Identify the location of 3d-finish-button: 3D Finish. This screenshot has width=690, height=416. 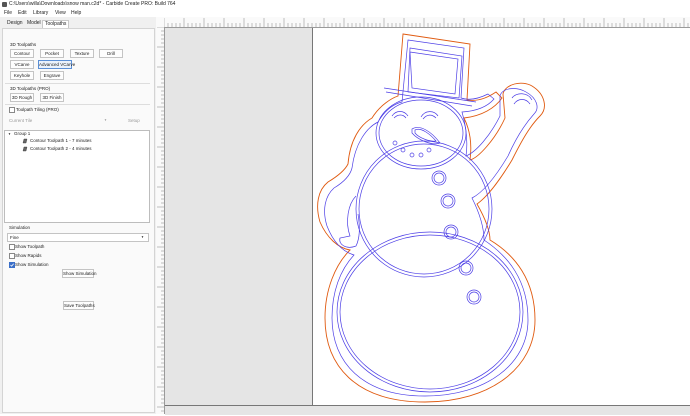
(52, 97).